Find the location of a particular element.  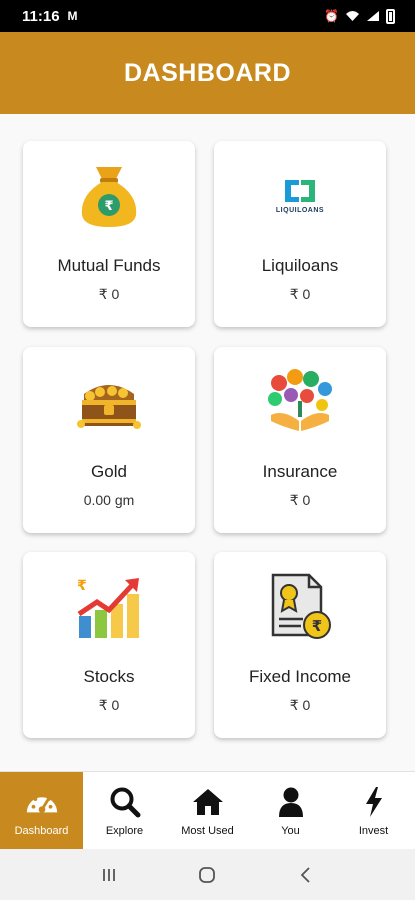

nav-most-used: Most Used is located at coordinates (207, 810).